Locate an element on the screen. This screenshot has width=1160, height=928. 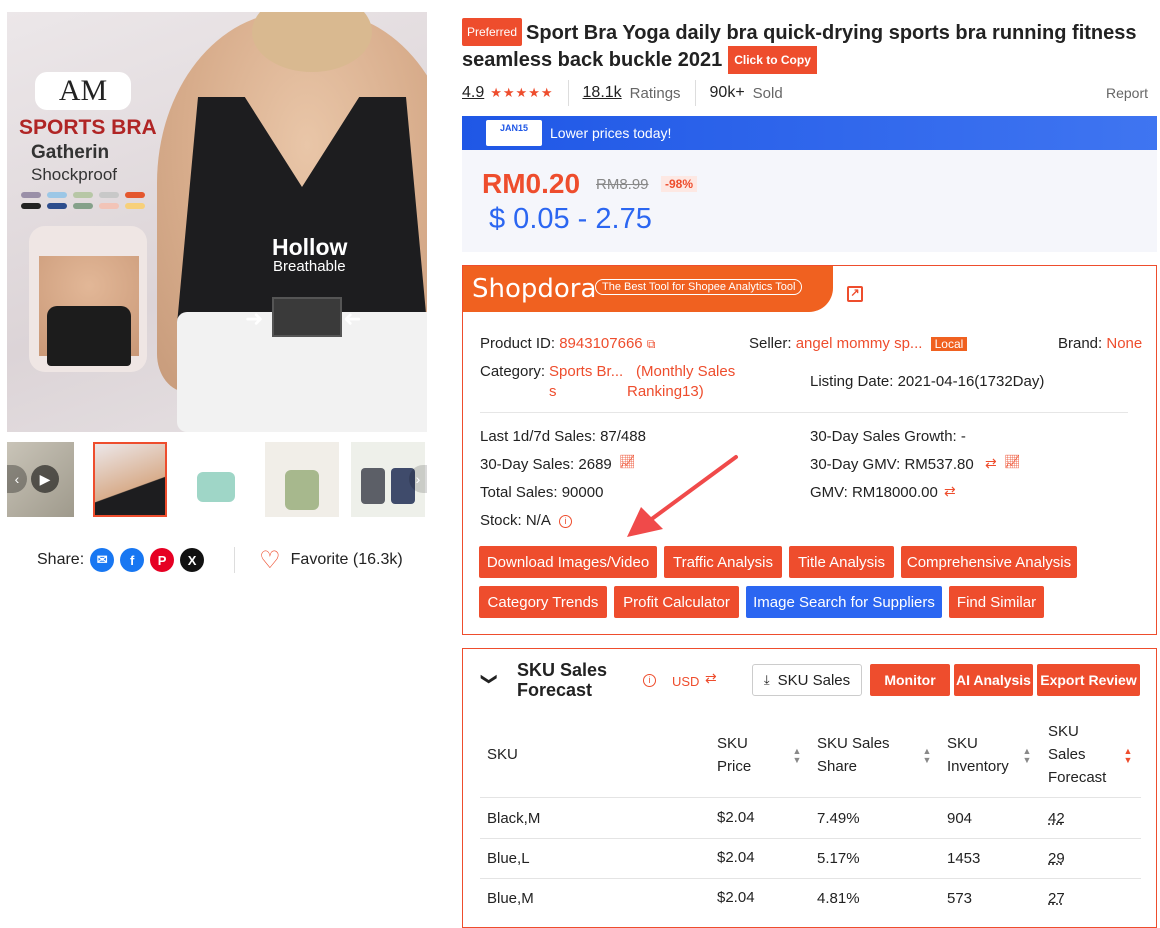
row2-inventory: 1453 is located at coordinates (964, 858).